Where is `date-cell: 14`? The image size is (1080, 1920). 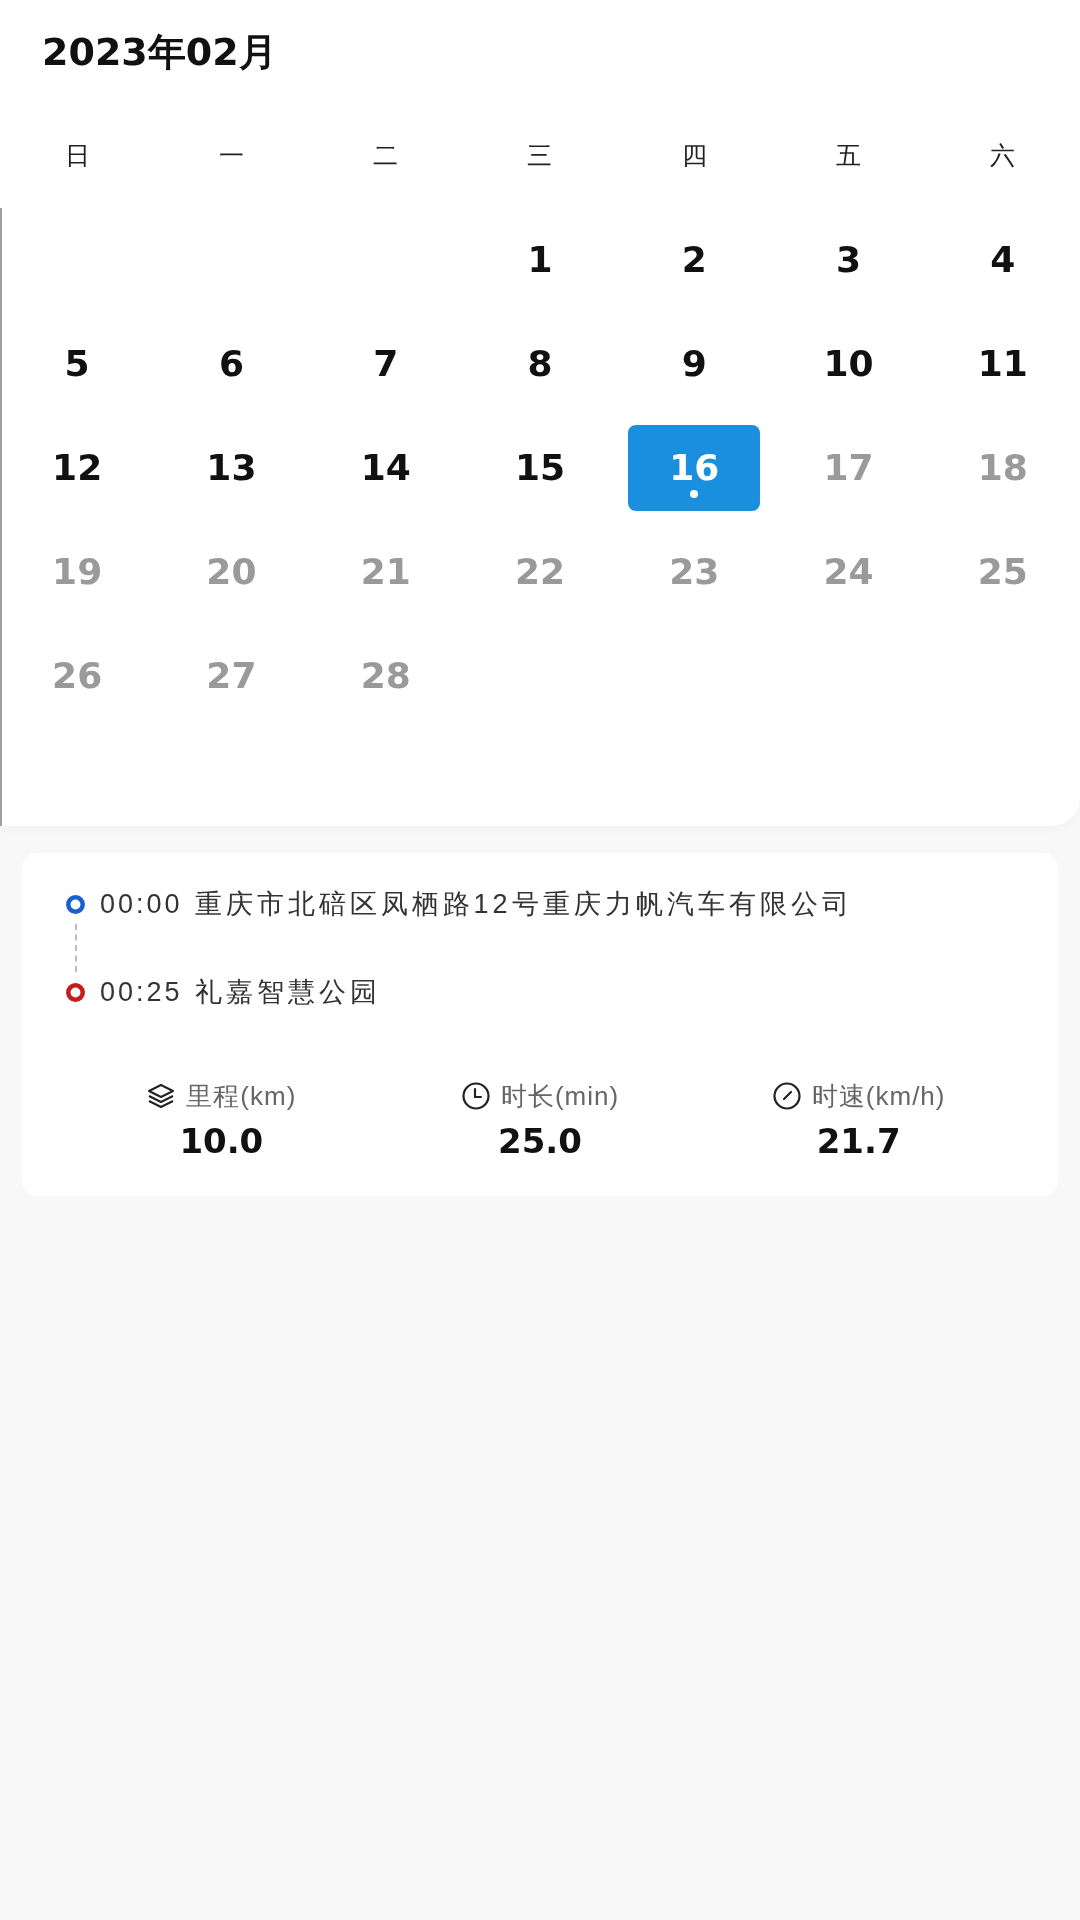 date-cell: 14 is located at coordinates (385, 468).